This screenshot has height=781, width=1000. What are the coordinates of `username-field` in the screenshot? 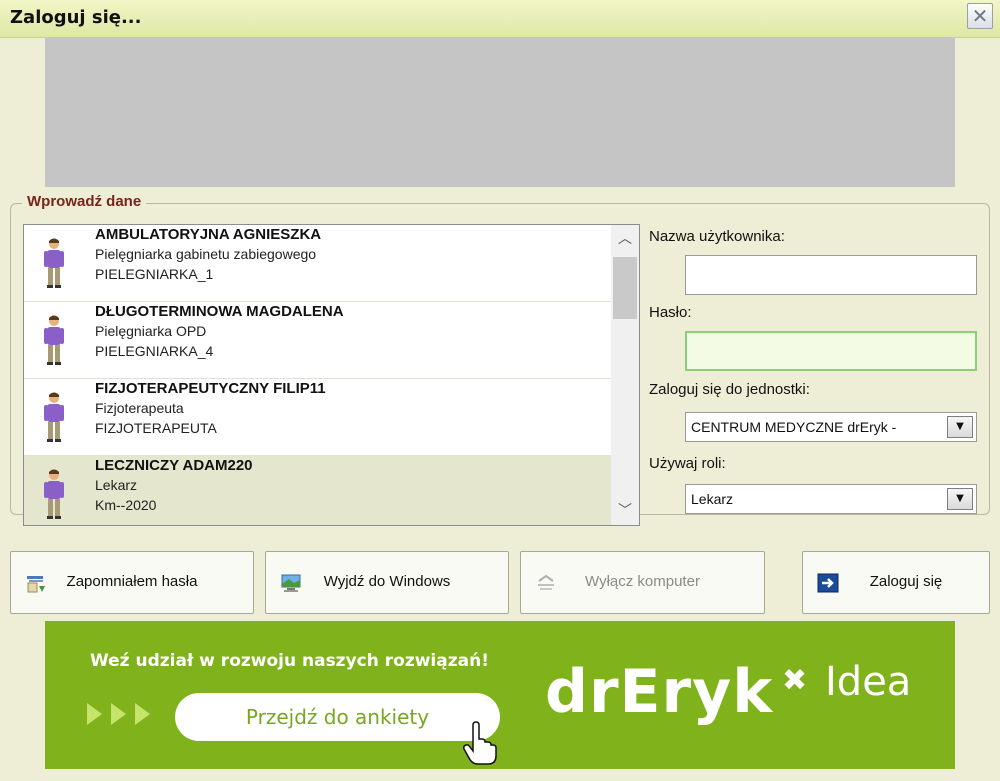 It's located at (831, 275).